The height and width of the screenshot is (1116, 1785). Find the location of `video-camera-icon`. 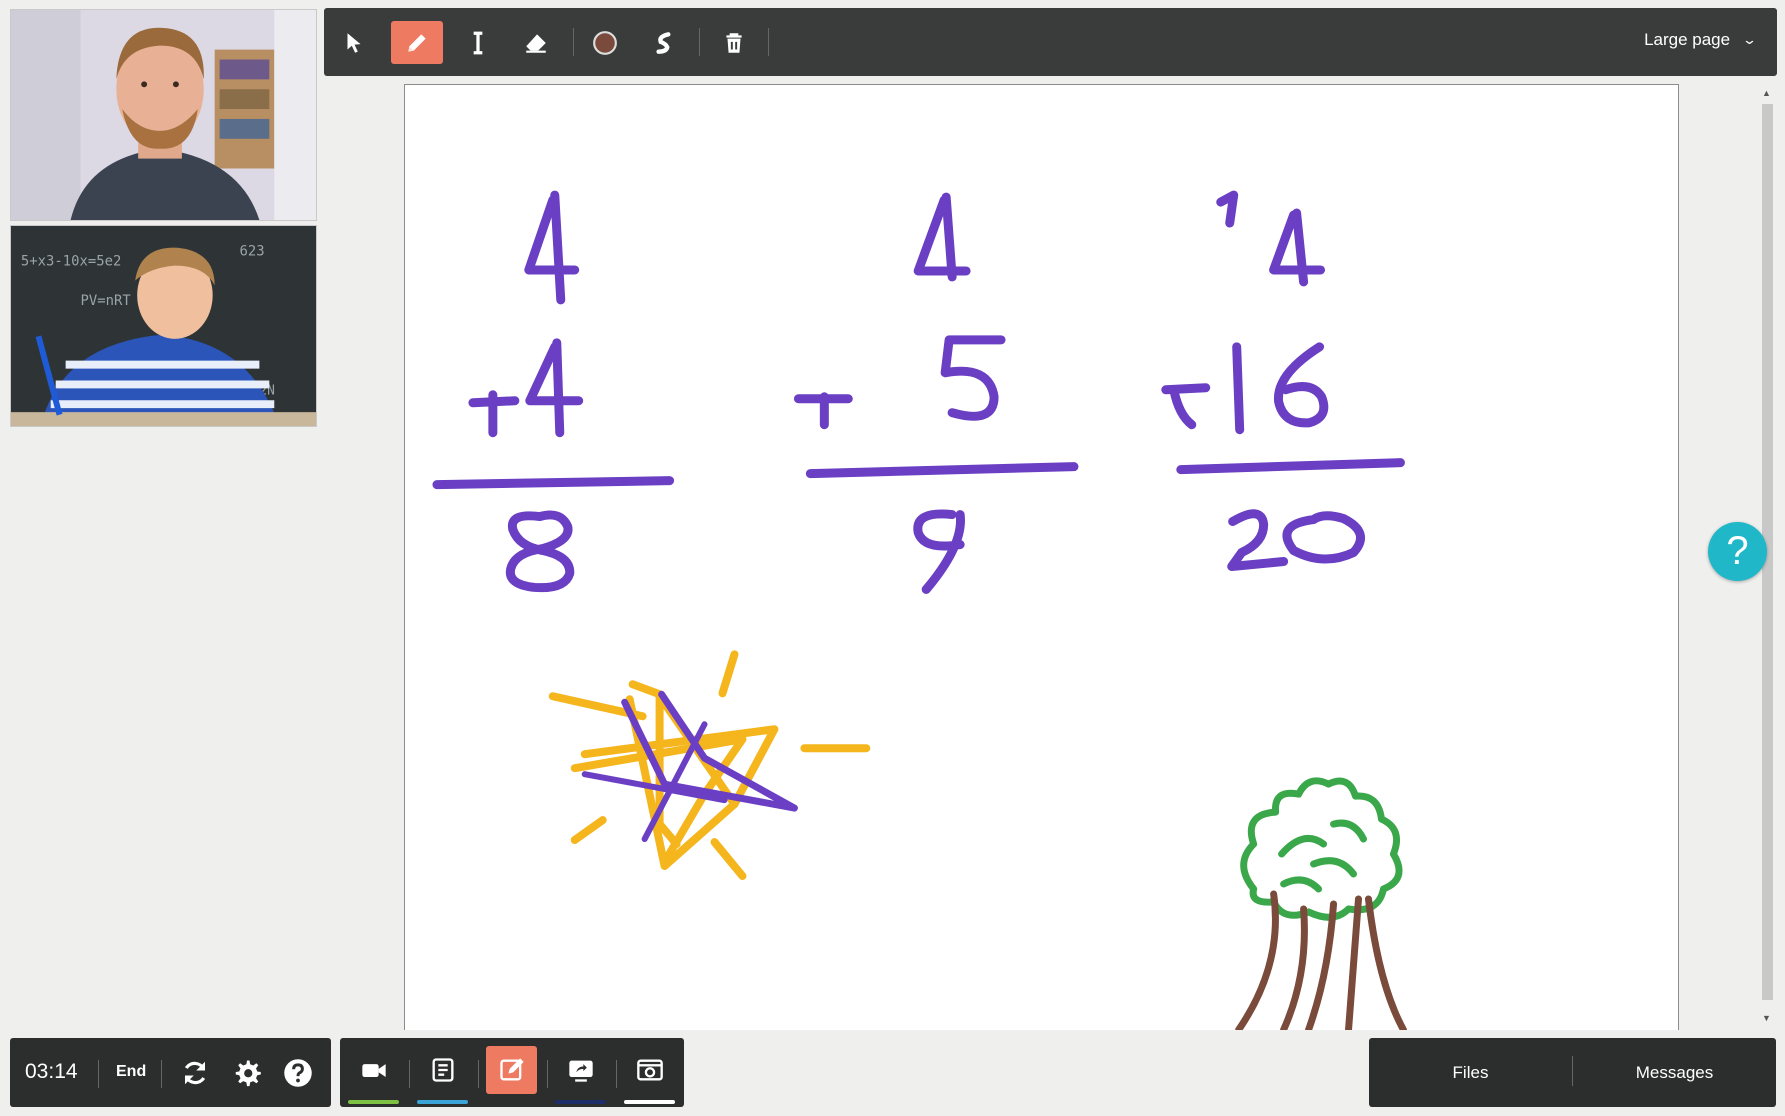

video-camera-icon is located at coordinates (373, 1070).